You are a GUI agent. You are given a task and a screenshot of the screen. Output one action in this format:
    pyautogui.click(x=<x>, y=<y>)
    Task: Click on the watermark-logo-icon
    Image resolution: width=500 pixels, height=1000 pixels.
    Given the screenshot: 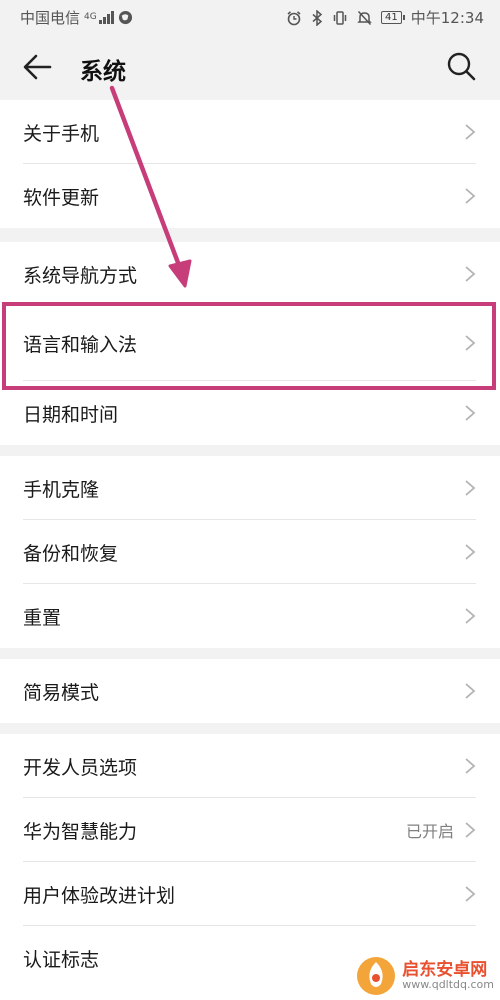 What is the action you would take?
    pyautogui.click(x=376, y=976)
    